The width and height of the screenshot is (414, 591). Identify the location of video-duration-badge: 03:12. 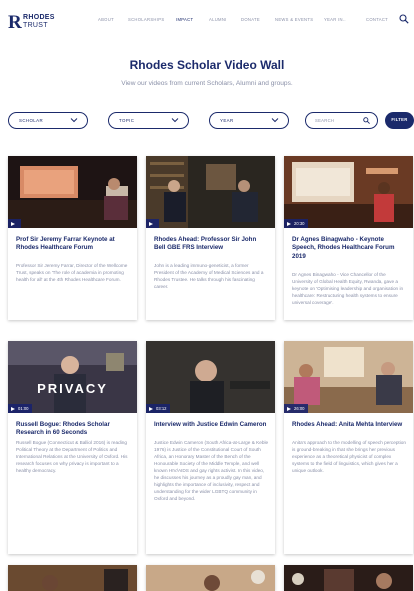
(158, 408).